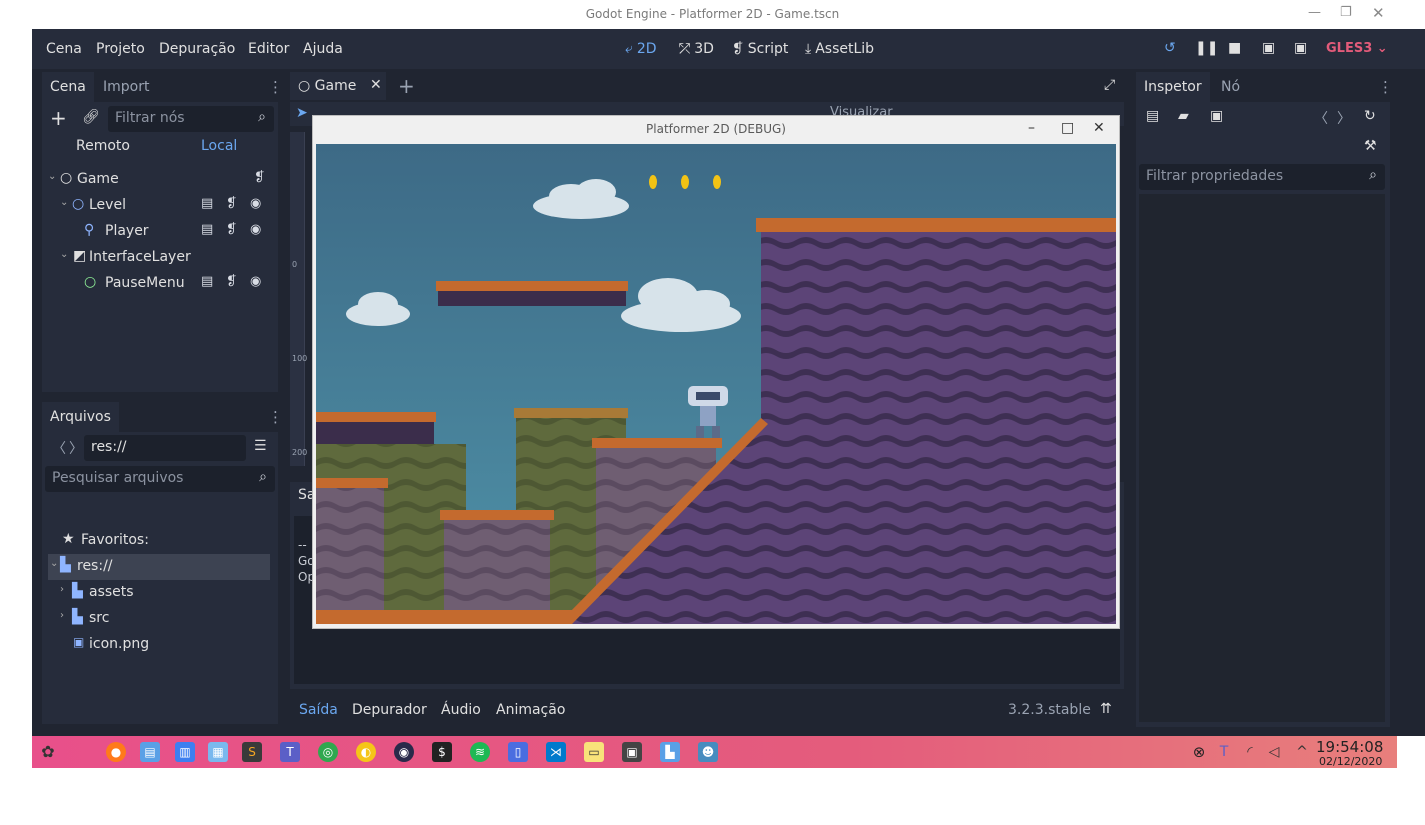 The image size is (1425, 825). I want to click on add-node-icon: +, so click(58, 118).